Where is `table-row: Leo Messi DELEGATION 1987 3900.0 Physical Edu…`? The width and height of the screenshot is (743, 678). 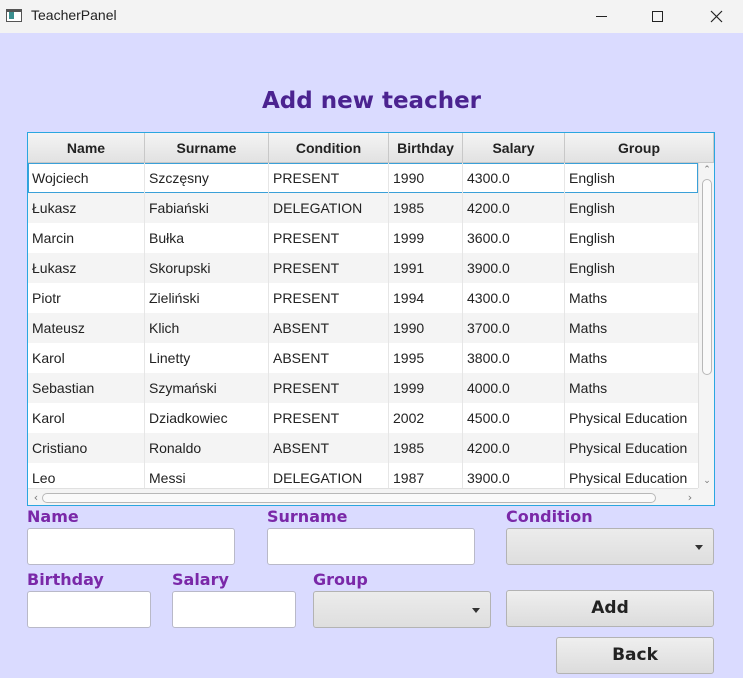 table-row: Leo Messi DELEGATION 1987 3900.0 Physical Edu… is located at coordinates (363, 475).